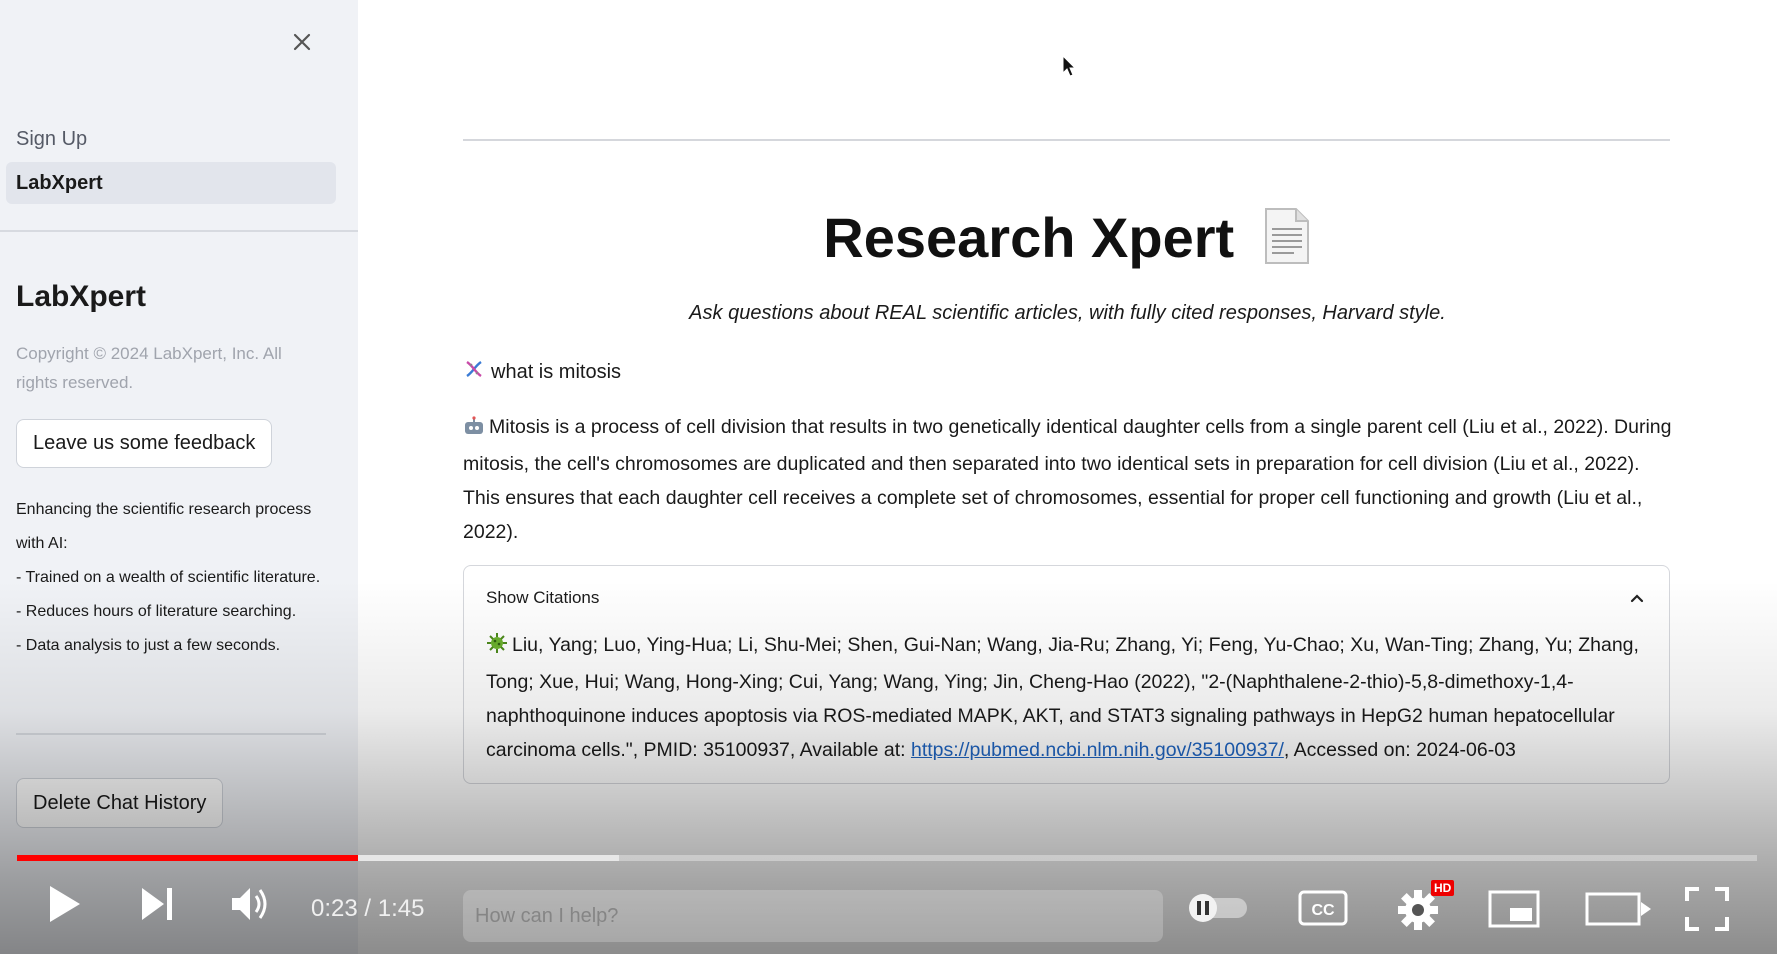 The width and height of the screenshot is (1777, 954). Describe the element at coordinates (1218, 910) in the screenshot. I see `autoplay-toggle-icon` at that location.